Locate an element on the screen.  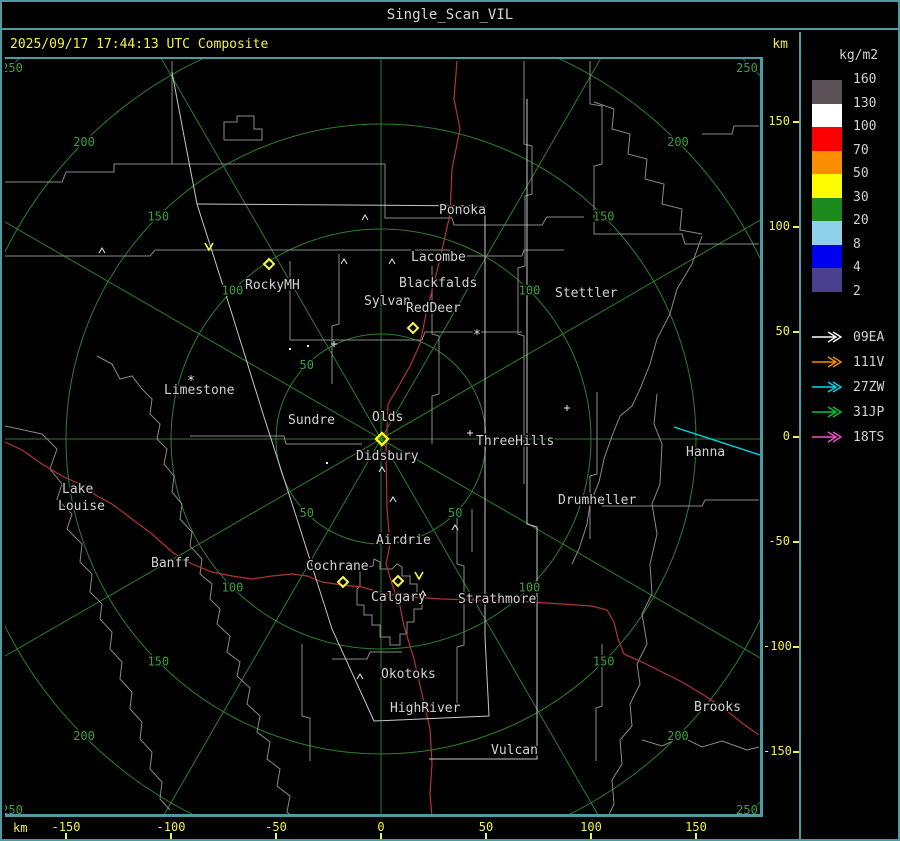
scan-sector-boundary is located at coordinates (483, 429).